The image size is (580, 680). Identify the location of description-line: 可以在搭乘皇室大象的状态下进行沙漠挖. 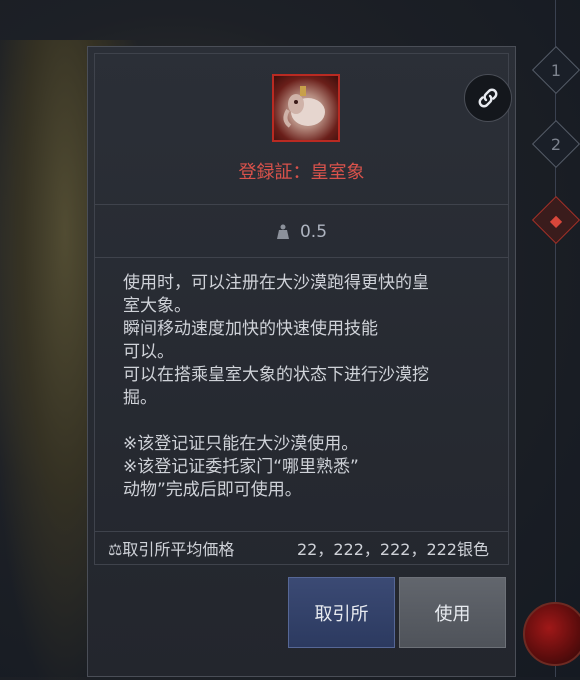
(276, 375).